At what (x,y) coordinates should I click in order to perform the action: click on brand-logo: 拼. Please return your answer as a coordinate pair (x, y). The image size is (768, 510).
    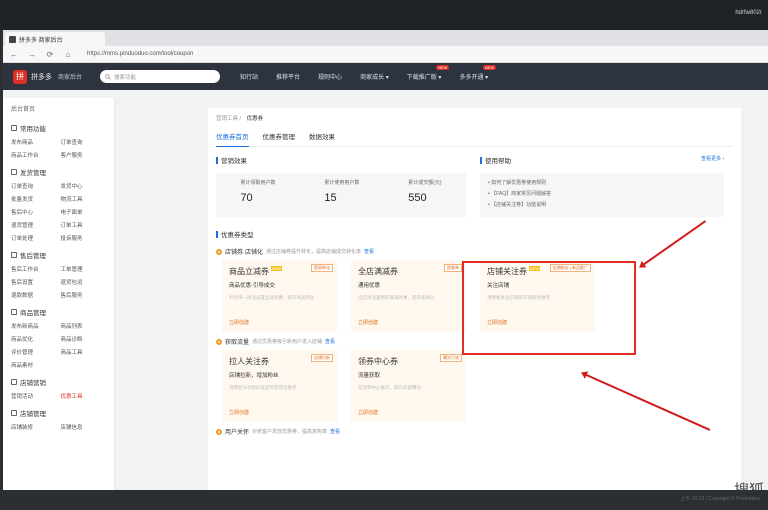
    Looking at the image, I should click on (20, 76).